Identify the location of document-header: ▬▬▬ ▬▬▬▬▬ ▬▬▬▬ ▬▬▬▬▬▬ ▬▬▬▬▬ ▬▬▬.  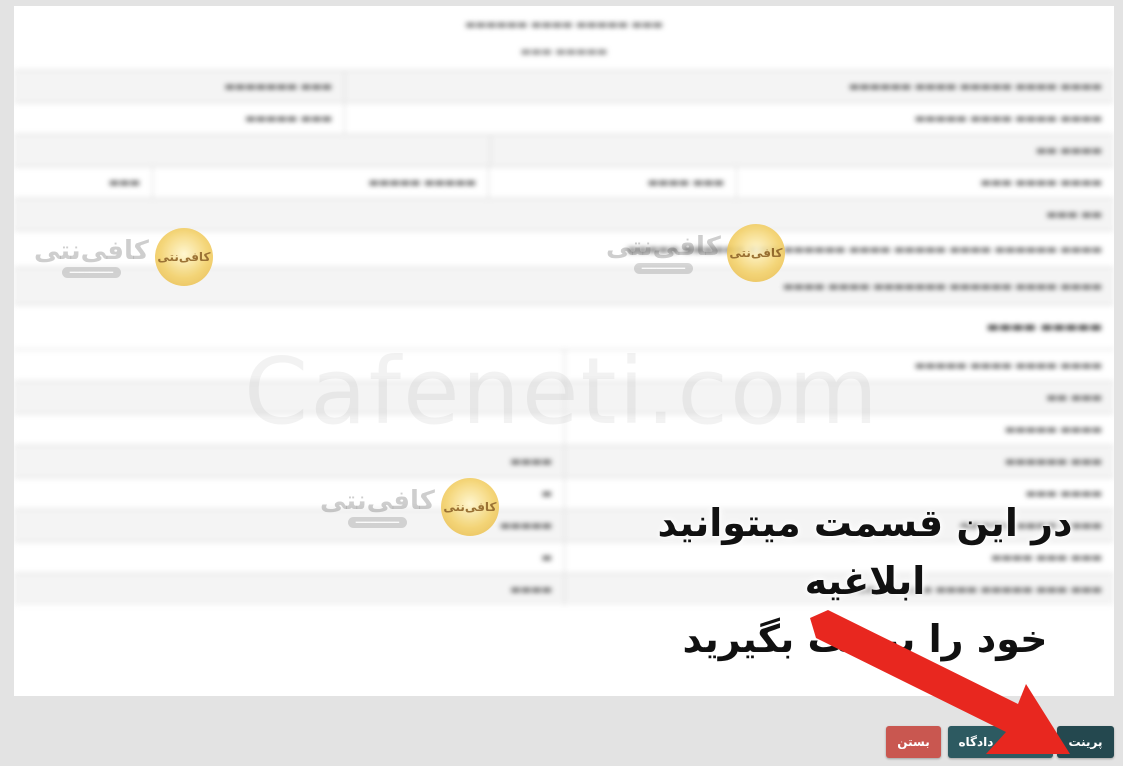
(564, 38).